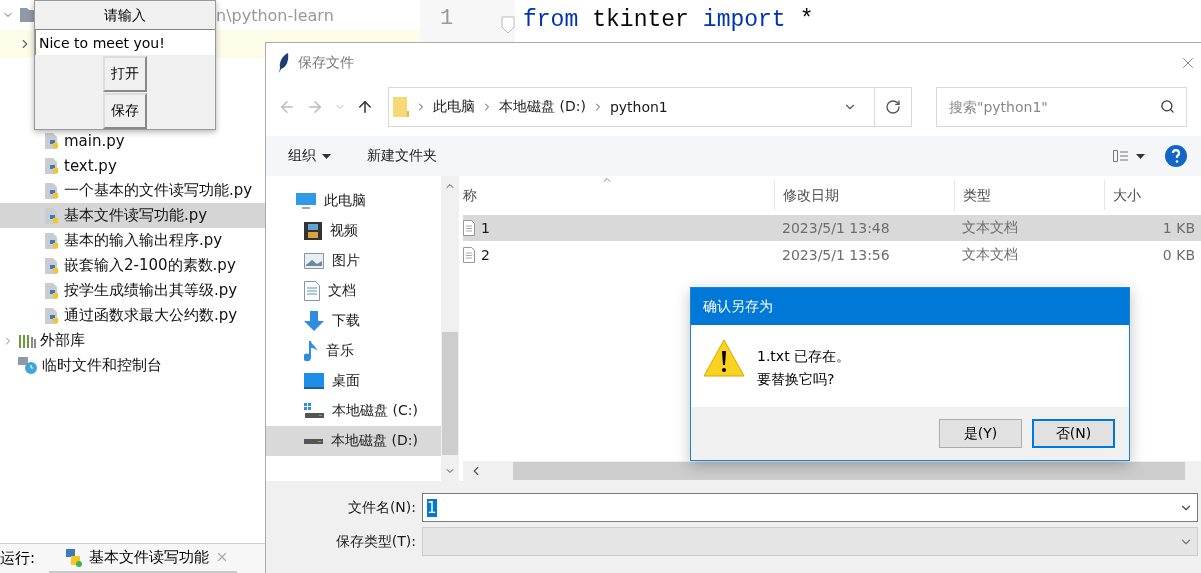 The image size is (1201, 573). I want to click on address-bar: 此电脑 本地磁盘 (D:) python1, so click(650, 107).